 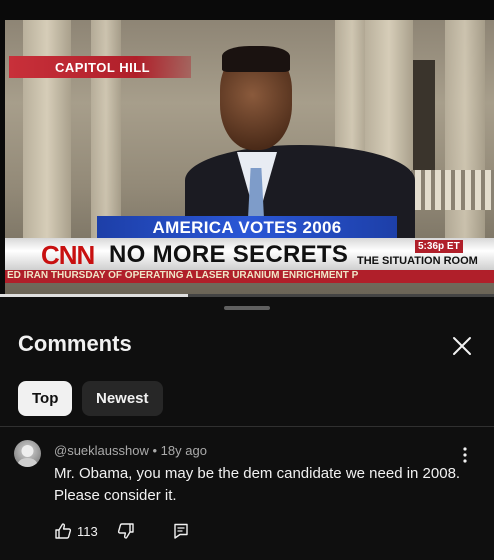 What do you see at coordinates (247, 426) in the screenshot?
I see `divider` at bounding box center [247, 426].